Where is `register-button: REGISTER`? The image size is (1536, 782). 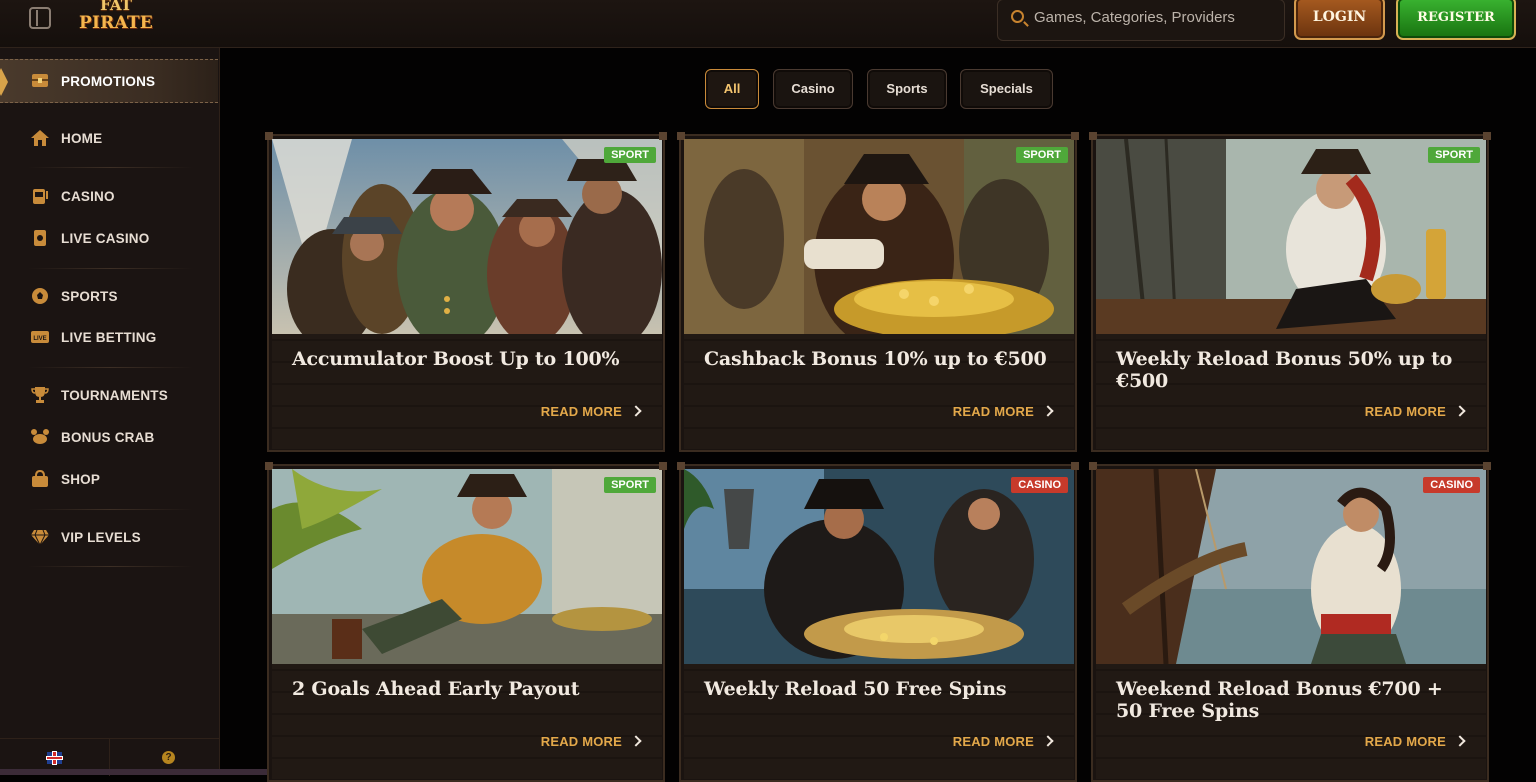 register-button: REGISTER is located at coordinates (1456, 20).